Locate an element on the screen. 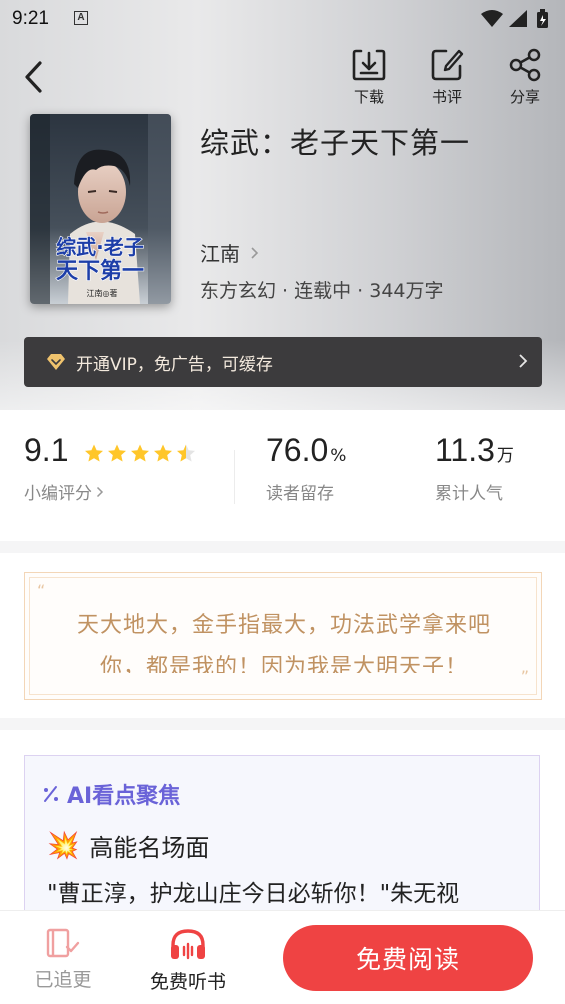 This screenshot has height=1004, width=565. cover-title-line2: 天下第一 is located at coordinates (100, 271).